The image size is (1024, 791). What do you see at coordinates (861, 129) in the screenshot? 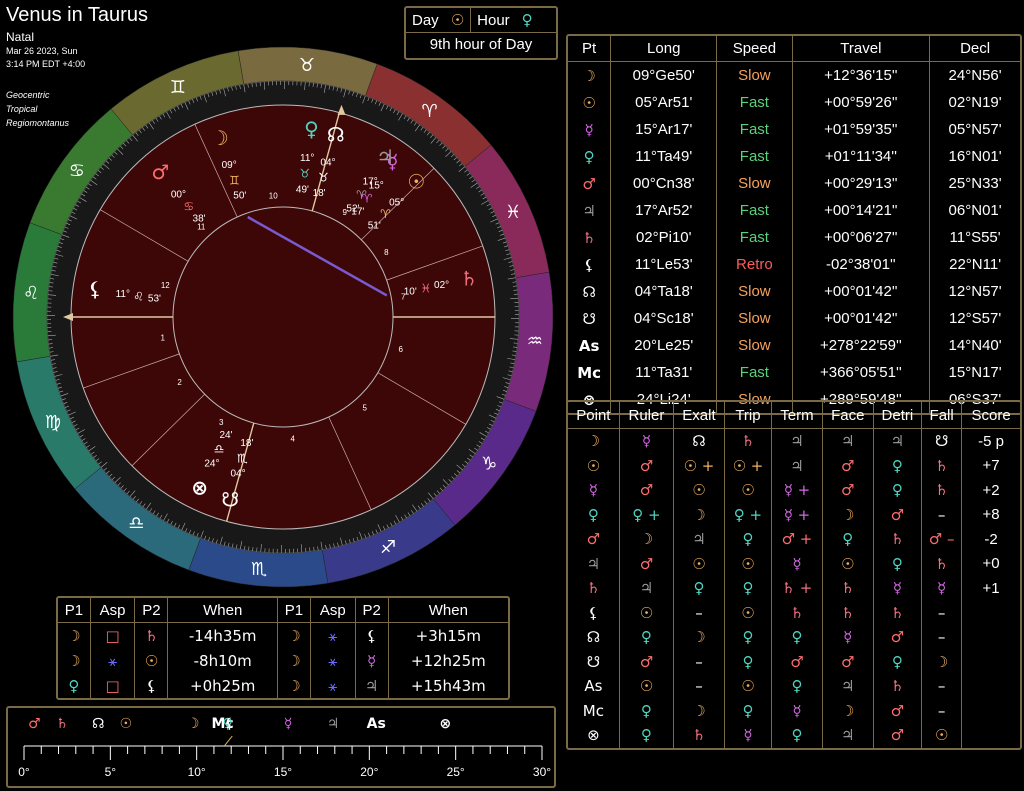
I see `travel-cell: +01°59'35''` at bounding box center [861, 129].